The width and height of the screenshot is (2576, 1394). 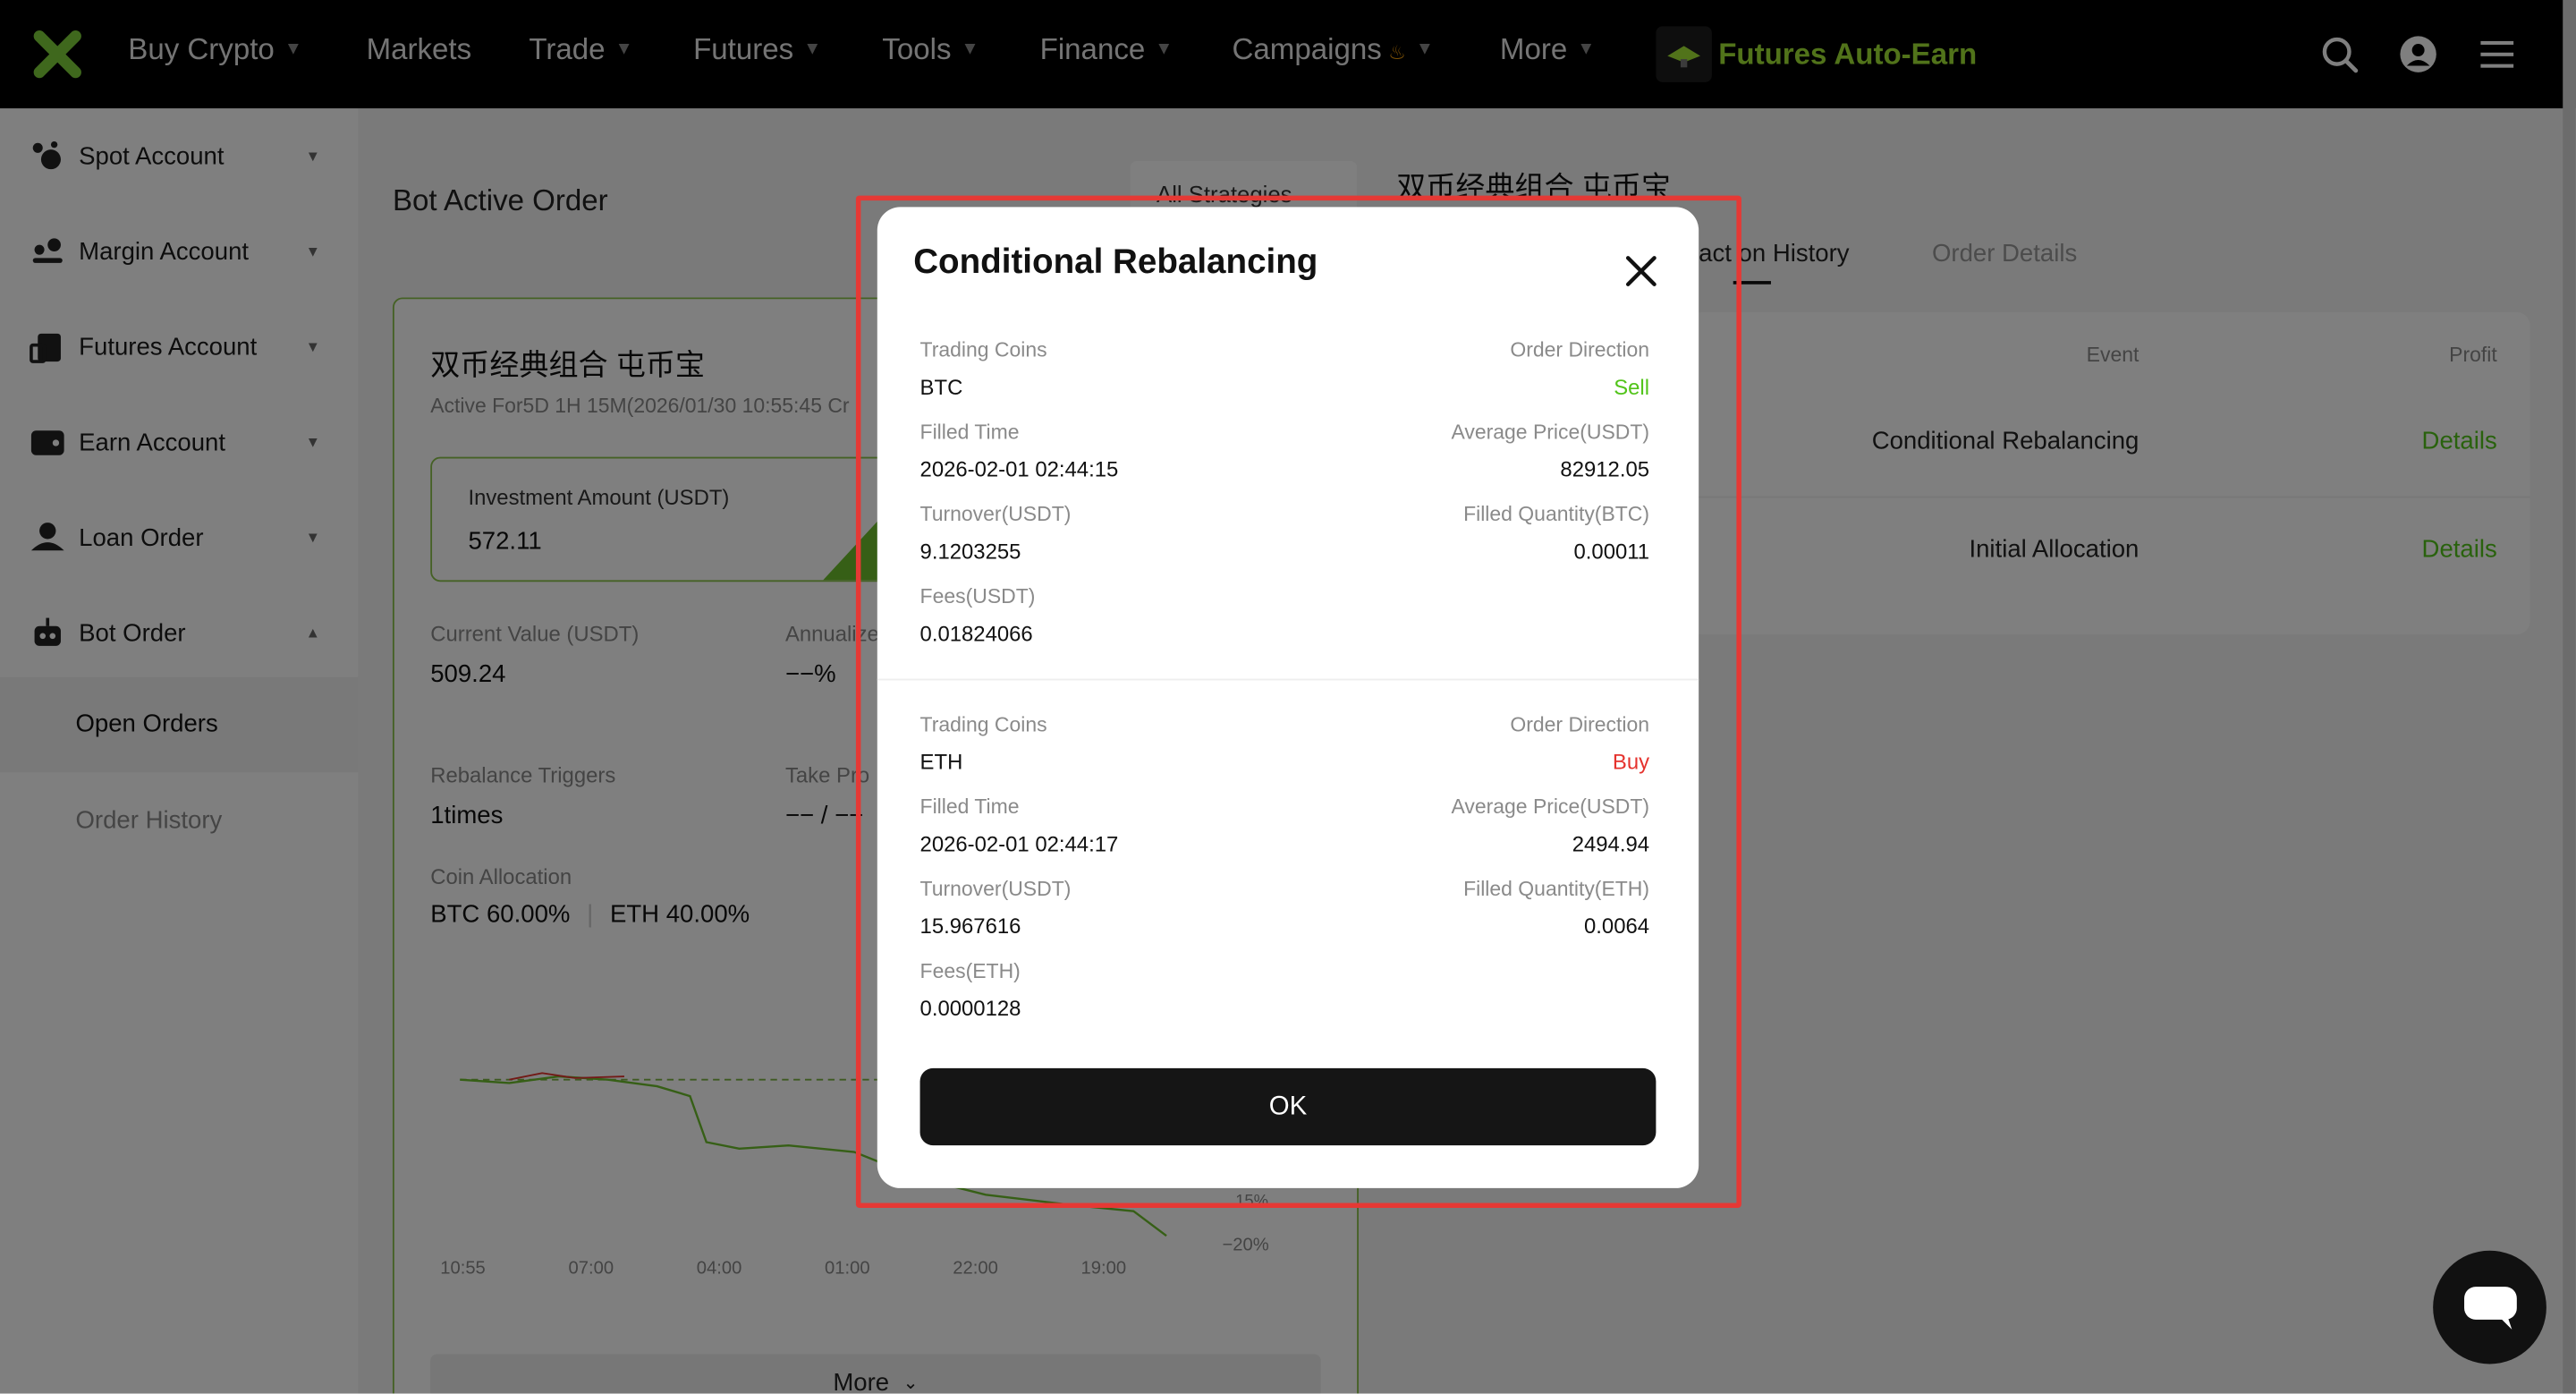 I want to click on chat-icon, so click(x=2490, y=1308).